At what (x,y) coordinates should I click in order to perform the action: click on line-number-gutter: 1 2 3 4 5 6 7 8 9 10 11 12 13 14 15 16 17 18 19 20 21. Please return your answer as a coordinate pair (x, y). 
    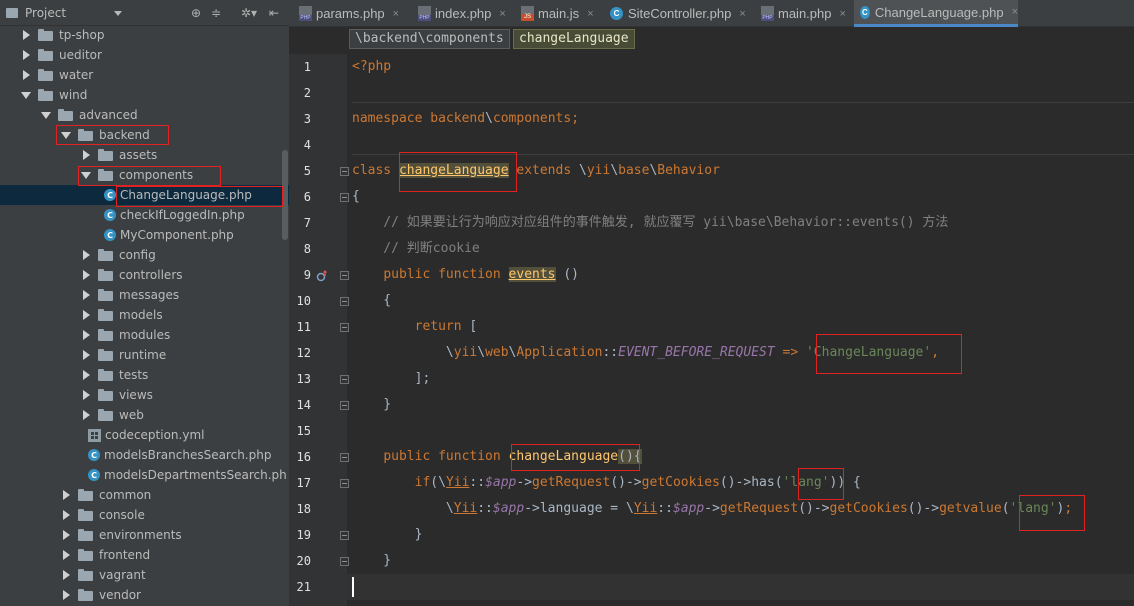
    Looking at the image, I should click on (319, 330).